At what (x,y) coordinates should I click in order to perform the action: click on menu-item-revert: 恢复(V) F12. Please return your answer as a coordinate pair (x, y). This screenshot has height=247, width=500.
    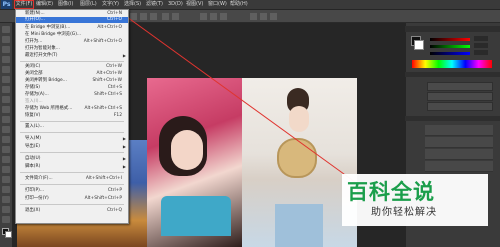
    Looking at the image, I should click on (72, 116).